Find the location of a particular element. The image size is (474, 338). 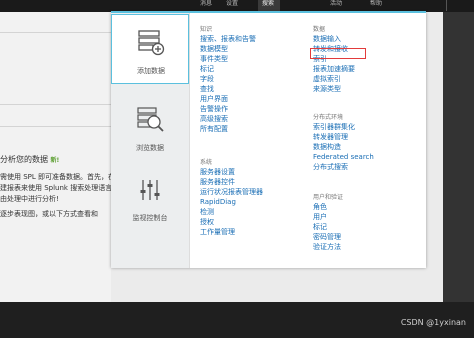

menu-link: RapidDiag is located at coordinates (218, 202).